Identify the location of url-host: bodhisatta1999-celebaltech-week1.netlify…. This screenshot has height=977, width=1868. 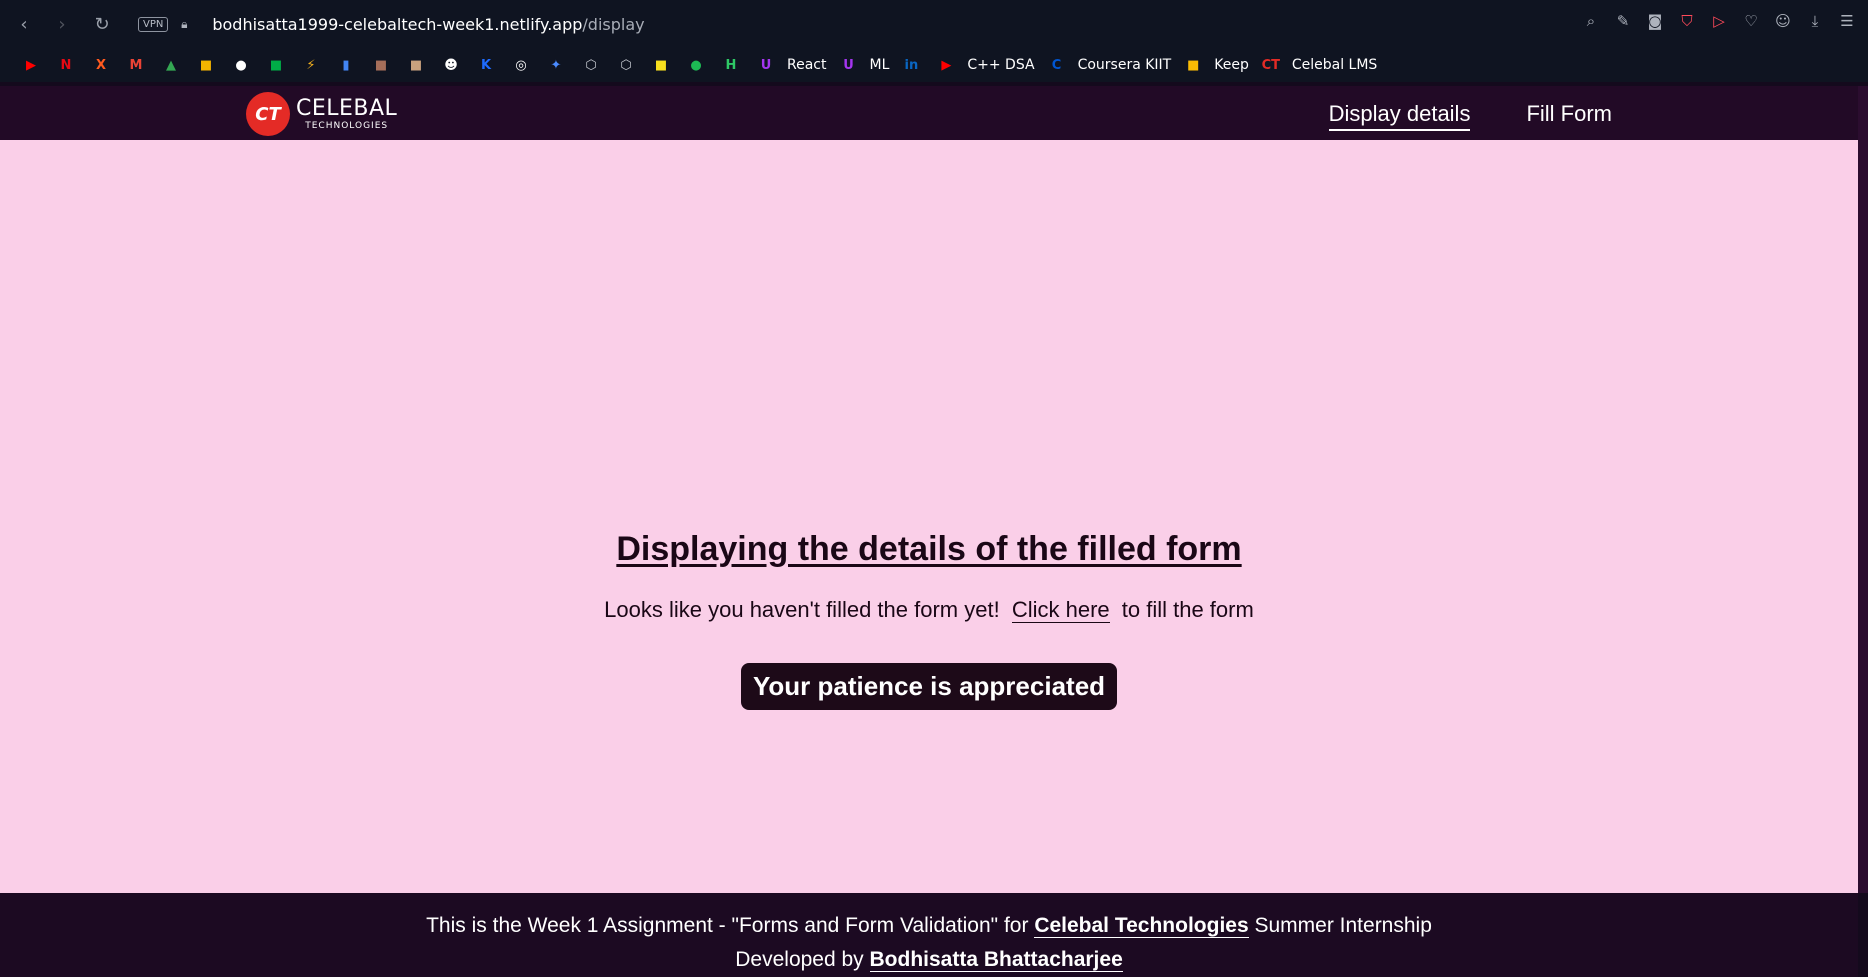
(397, 24).